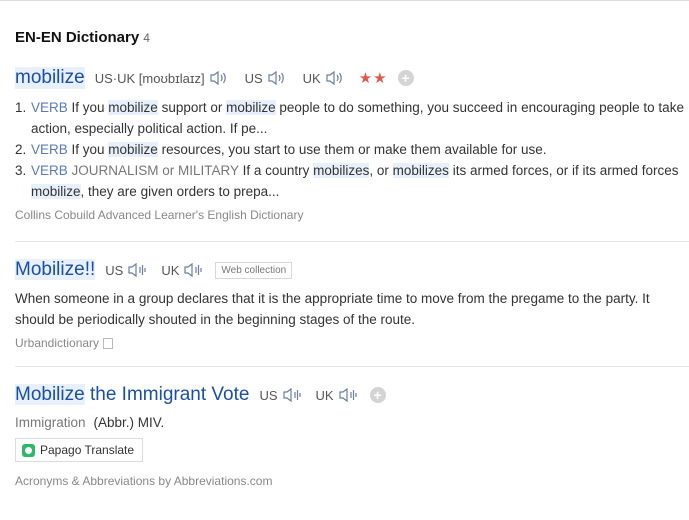 The width and height of the screenshot is (689, 520). I want to click on headword-rest: the Immigrant Vote, so click(167, 394).